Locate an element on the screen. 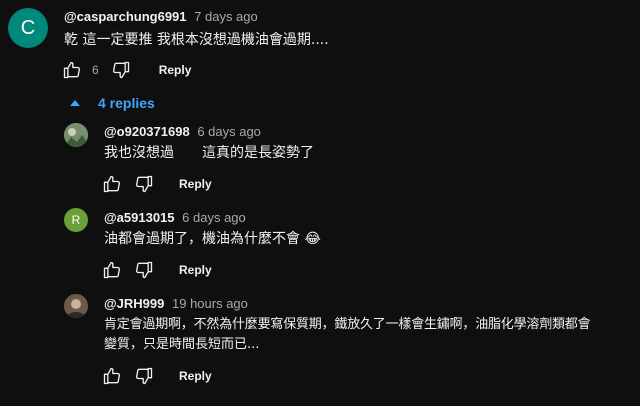 The width and height of the screenshot is (640, 406). author-name: @a5913015 is located at coordinates (139, 217).